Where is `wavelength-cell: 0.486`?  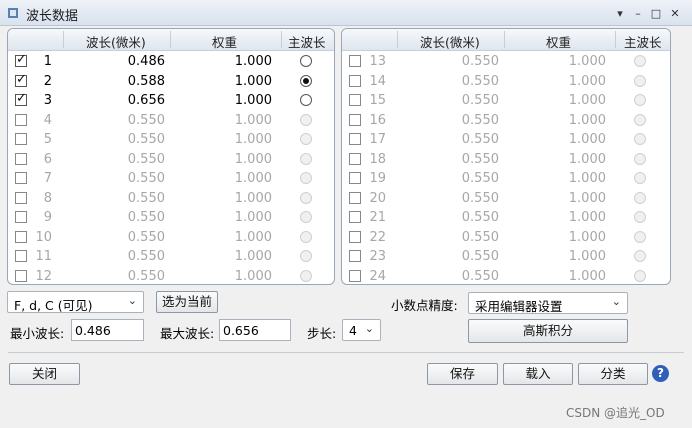
wavelength-cell: 0.486 is located at coordinates (116, 61).